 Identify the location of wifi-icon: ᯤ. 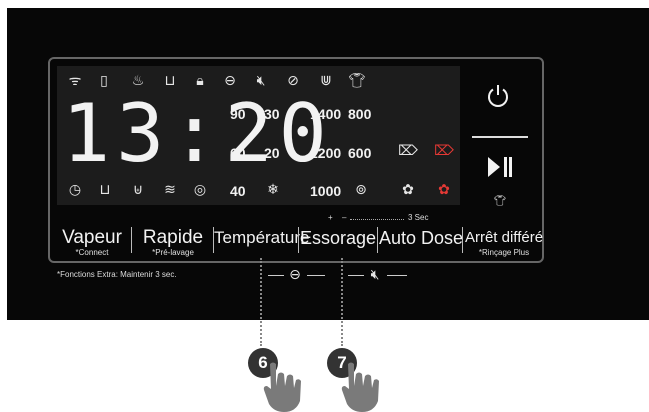
(75, 81).